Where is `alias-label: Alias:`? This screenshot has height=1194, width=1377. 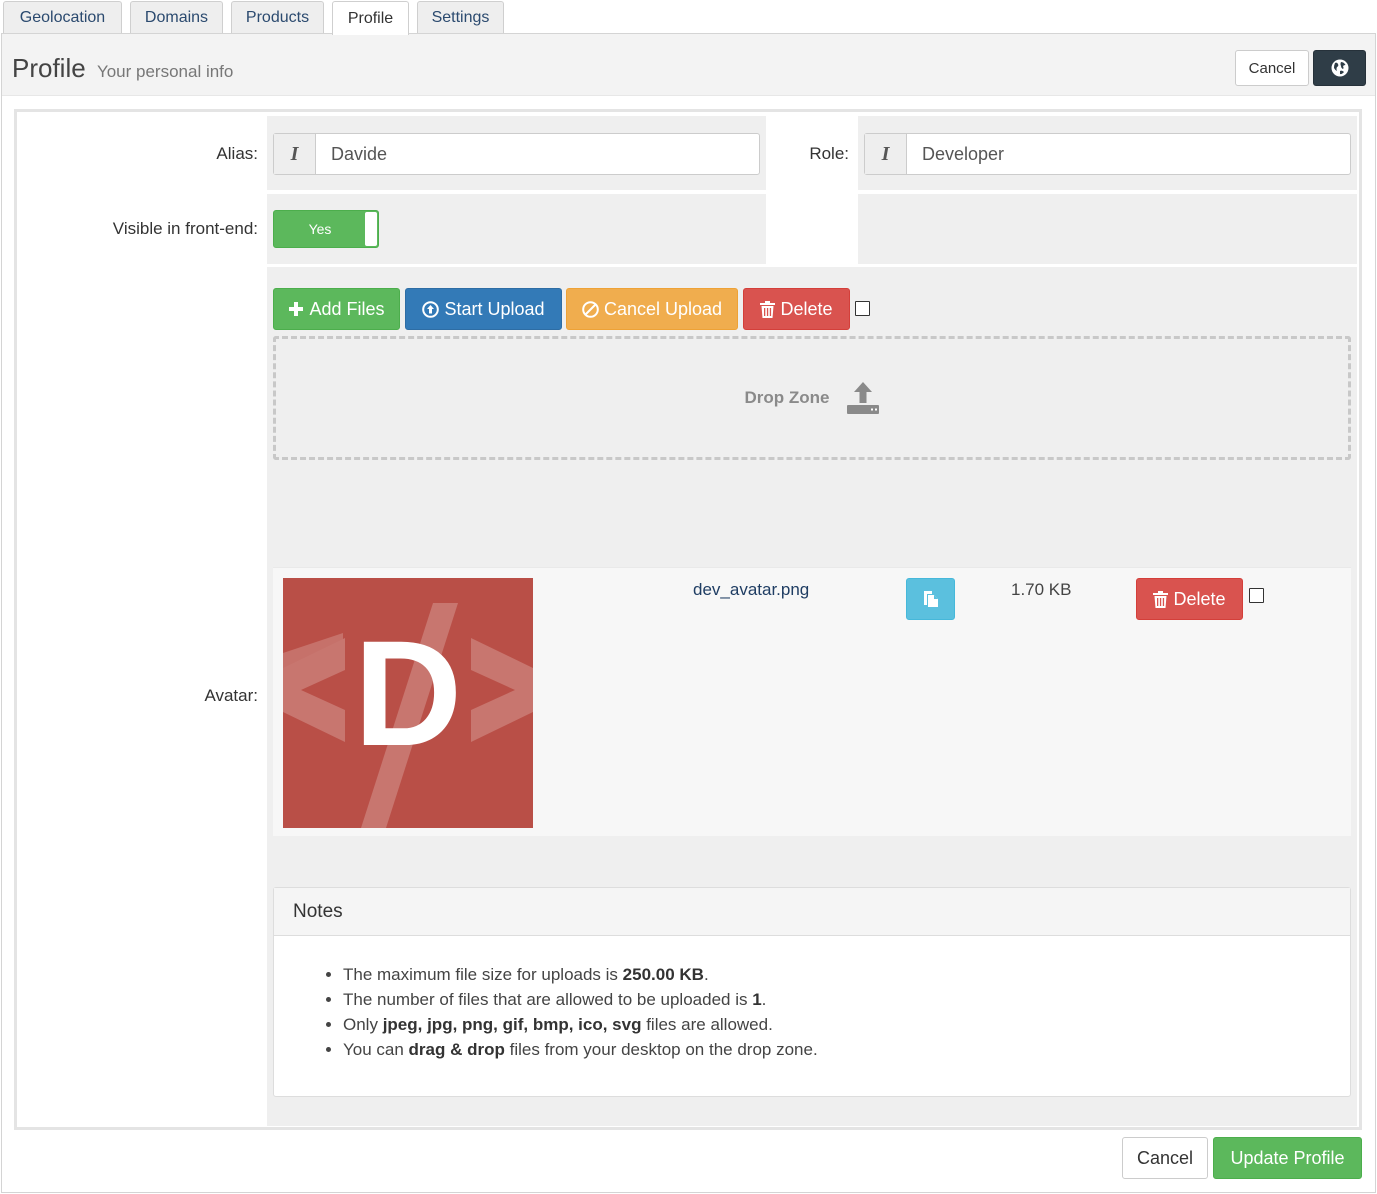
alias-label: Alias: is located at coordinates (237, 153).